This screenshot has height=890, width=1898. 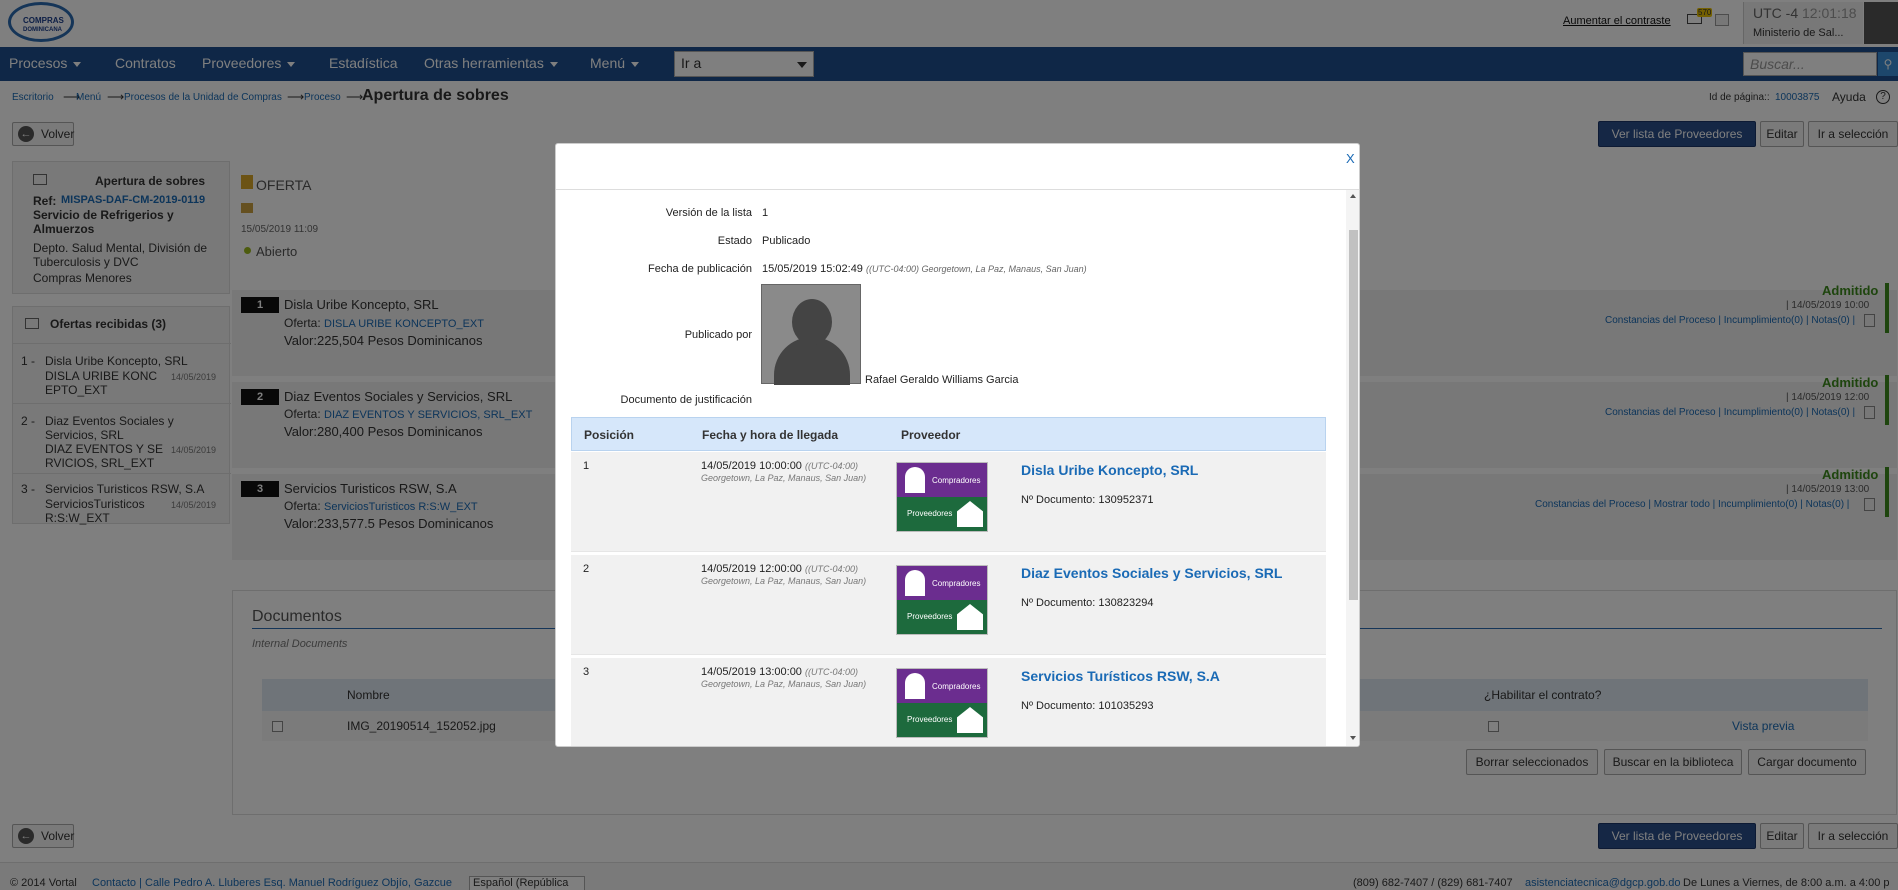 I want to click on supplier-document: Nº Documento: 101035293, so click(x=1087, y=706).